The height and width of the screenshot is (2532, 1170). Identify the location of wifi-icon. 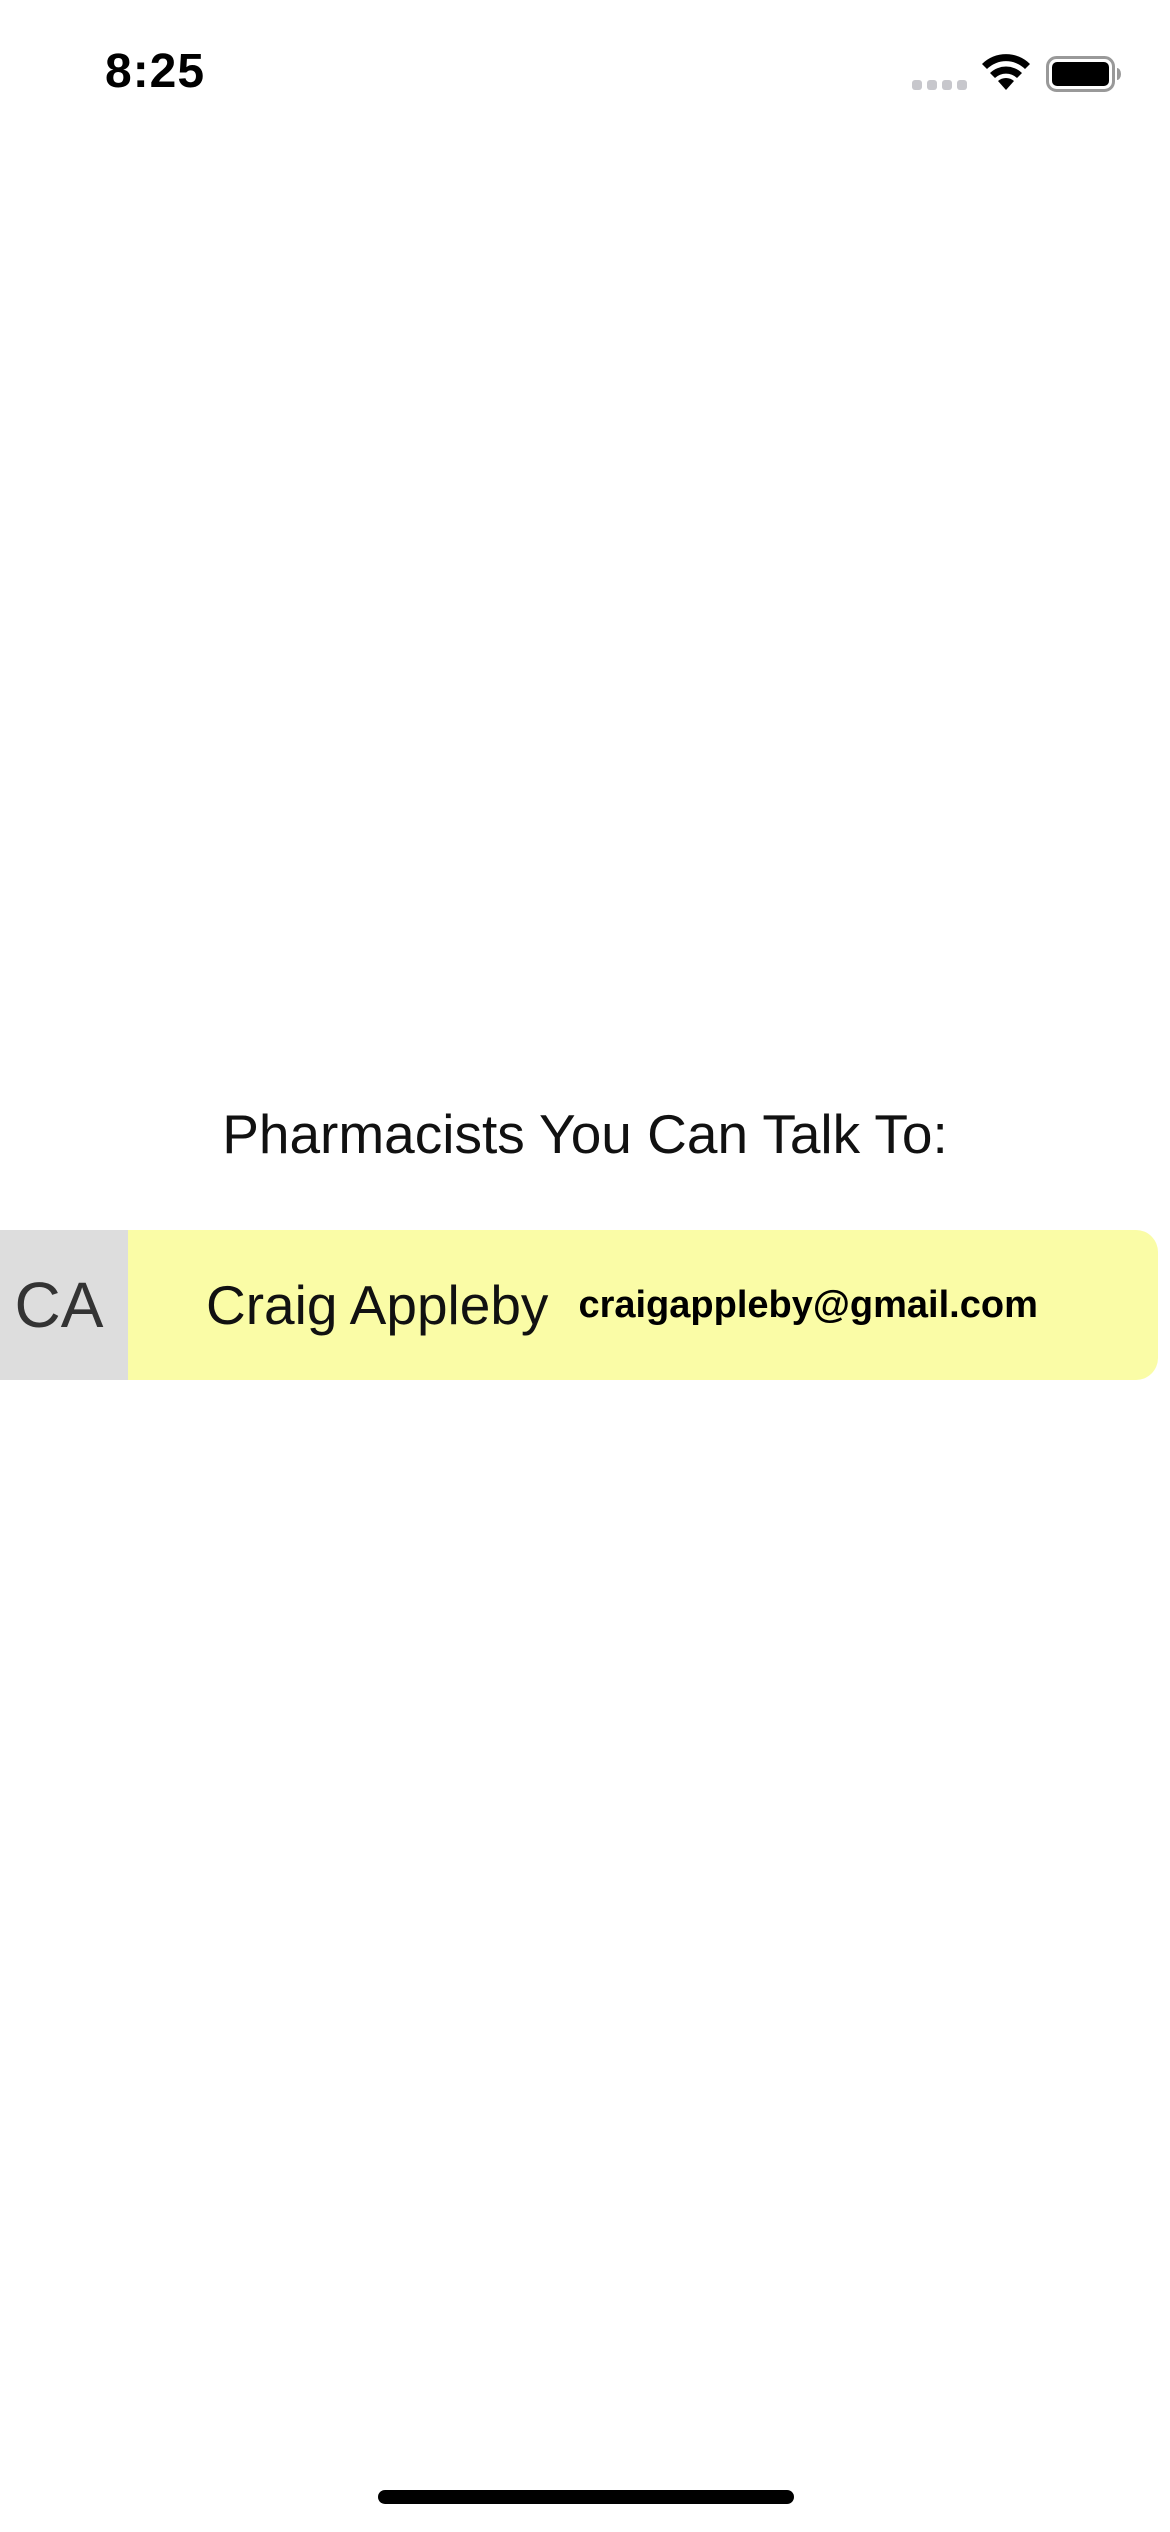
(1006, 72).